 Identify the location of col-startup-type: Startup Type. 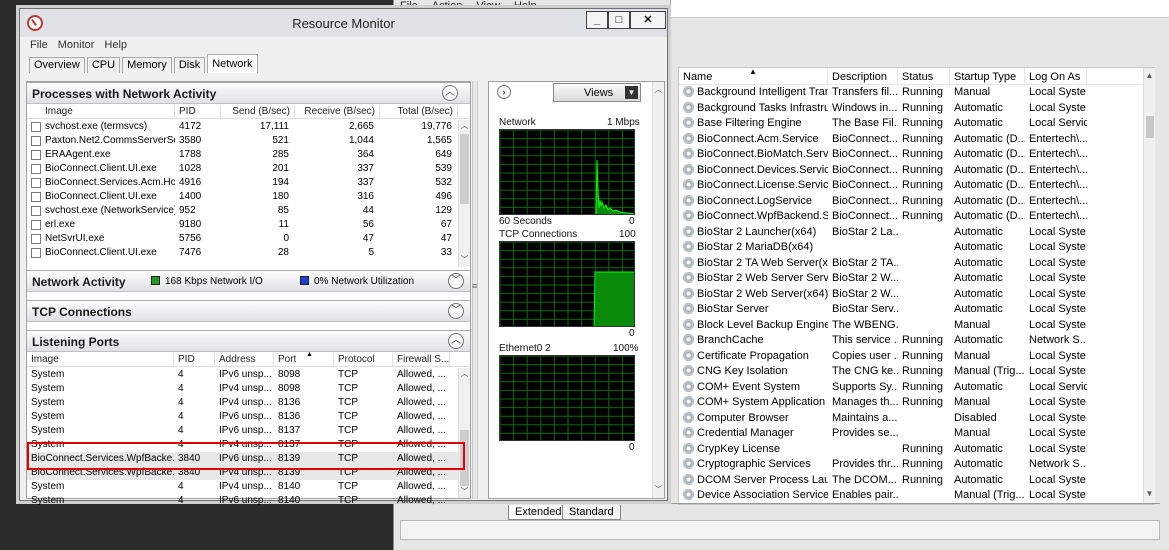
(987, 76).